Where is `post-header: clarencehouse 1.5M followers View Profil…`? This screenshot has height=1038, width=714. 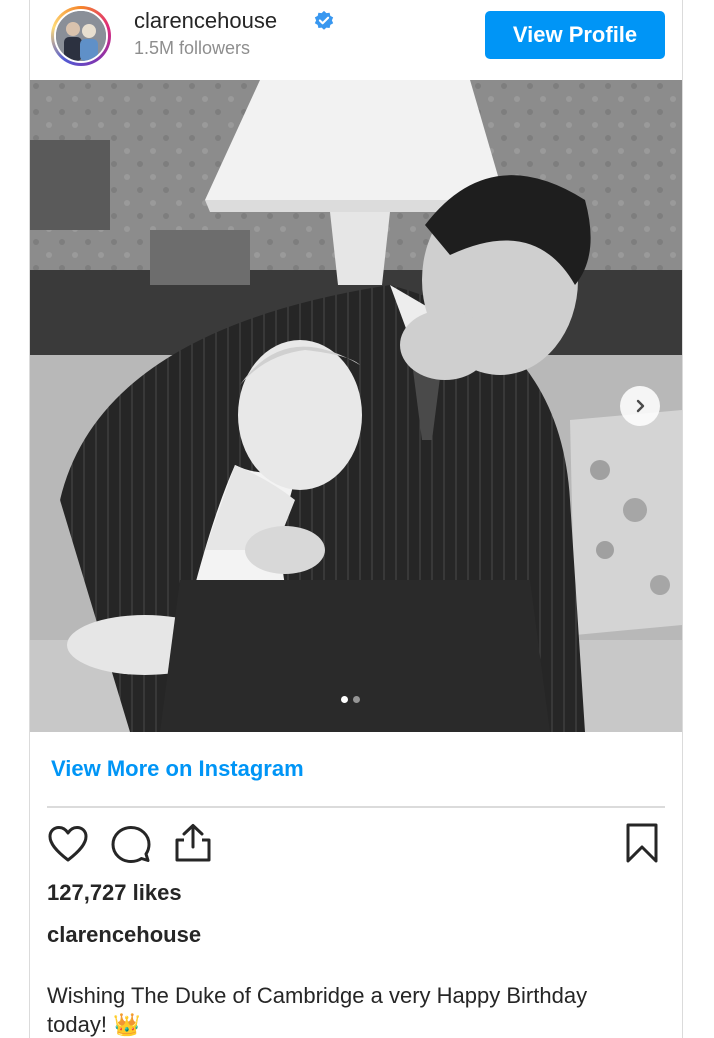
post-header: clarencehouse 1.5M followers View Profil… is located at coordinates (356, 40).